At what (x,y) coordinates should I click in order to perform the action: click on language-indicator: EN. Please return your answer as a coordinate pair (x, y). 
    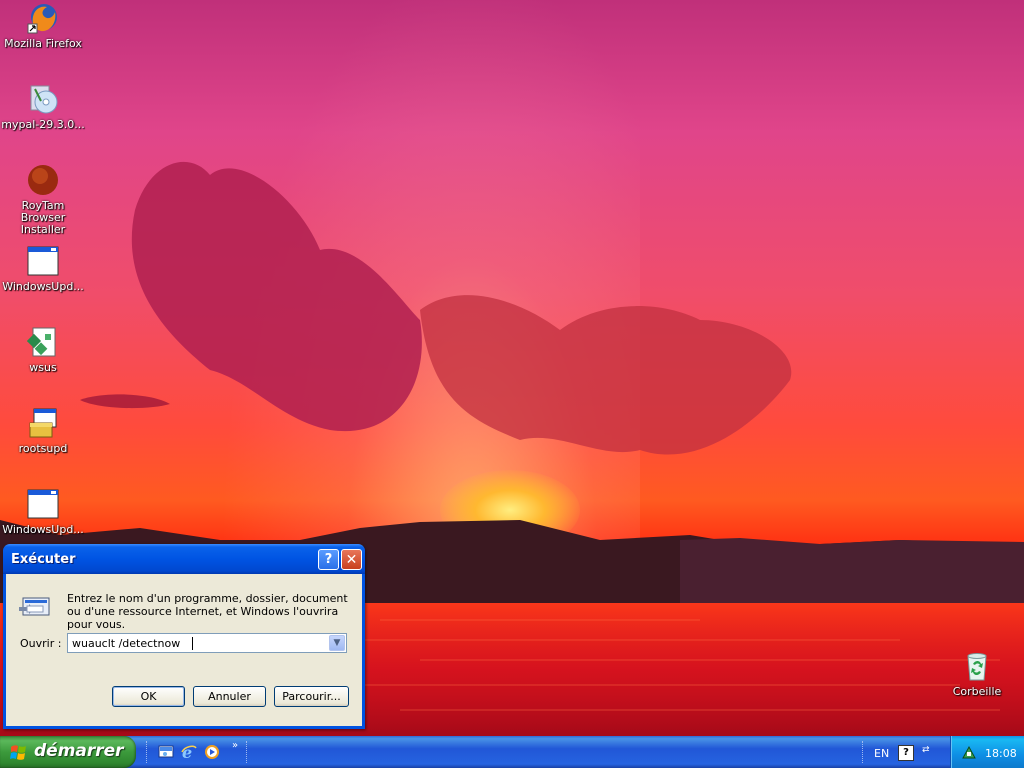
    Looking at the image, I should click on (881, 753).